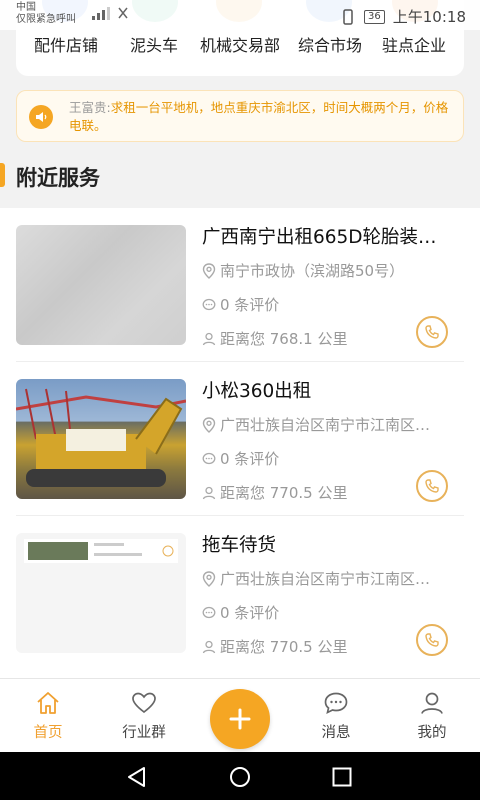 The height and width of the screenshot is (800, 480). I want to click on address-text: 南宁市政协（滨湖路50号）, so click(312, 271).